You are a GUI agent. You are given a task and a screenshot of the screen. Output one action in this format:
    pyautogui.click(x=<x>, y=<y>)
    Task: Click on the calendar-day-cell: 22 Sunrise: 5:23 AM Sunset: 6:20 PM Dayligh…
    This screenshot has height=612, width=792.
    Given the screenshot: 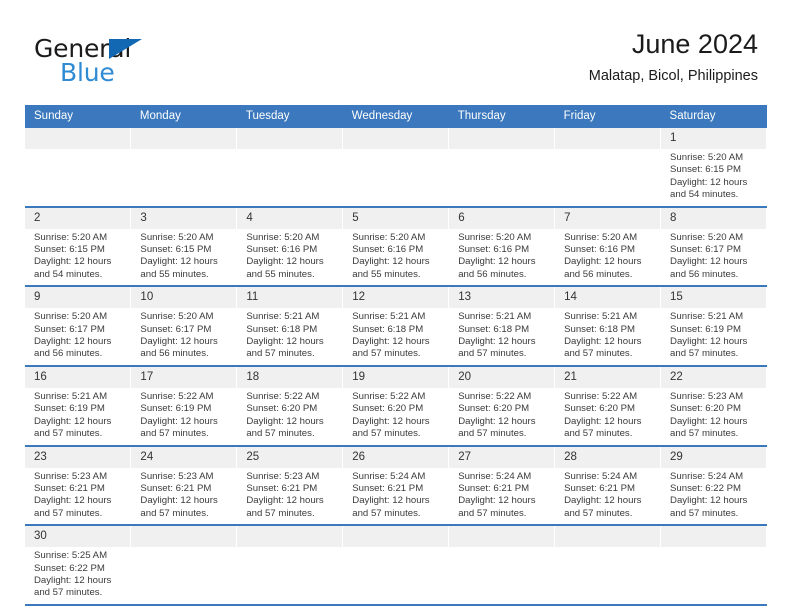 What is the action you would take?
    pyautogui.click(x=713, y=406)
    